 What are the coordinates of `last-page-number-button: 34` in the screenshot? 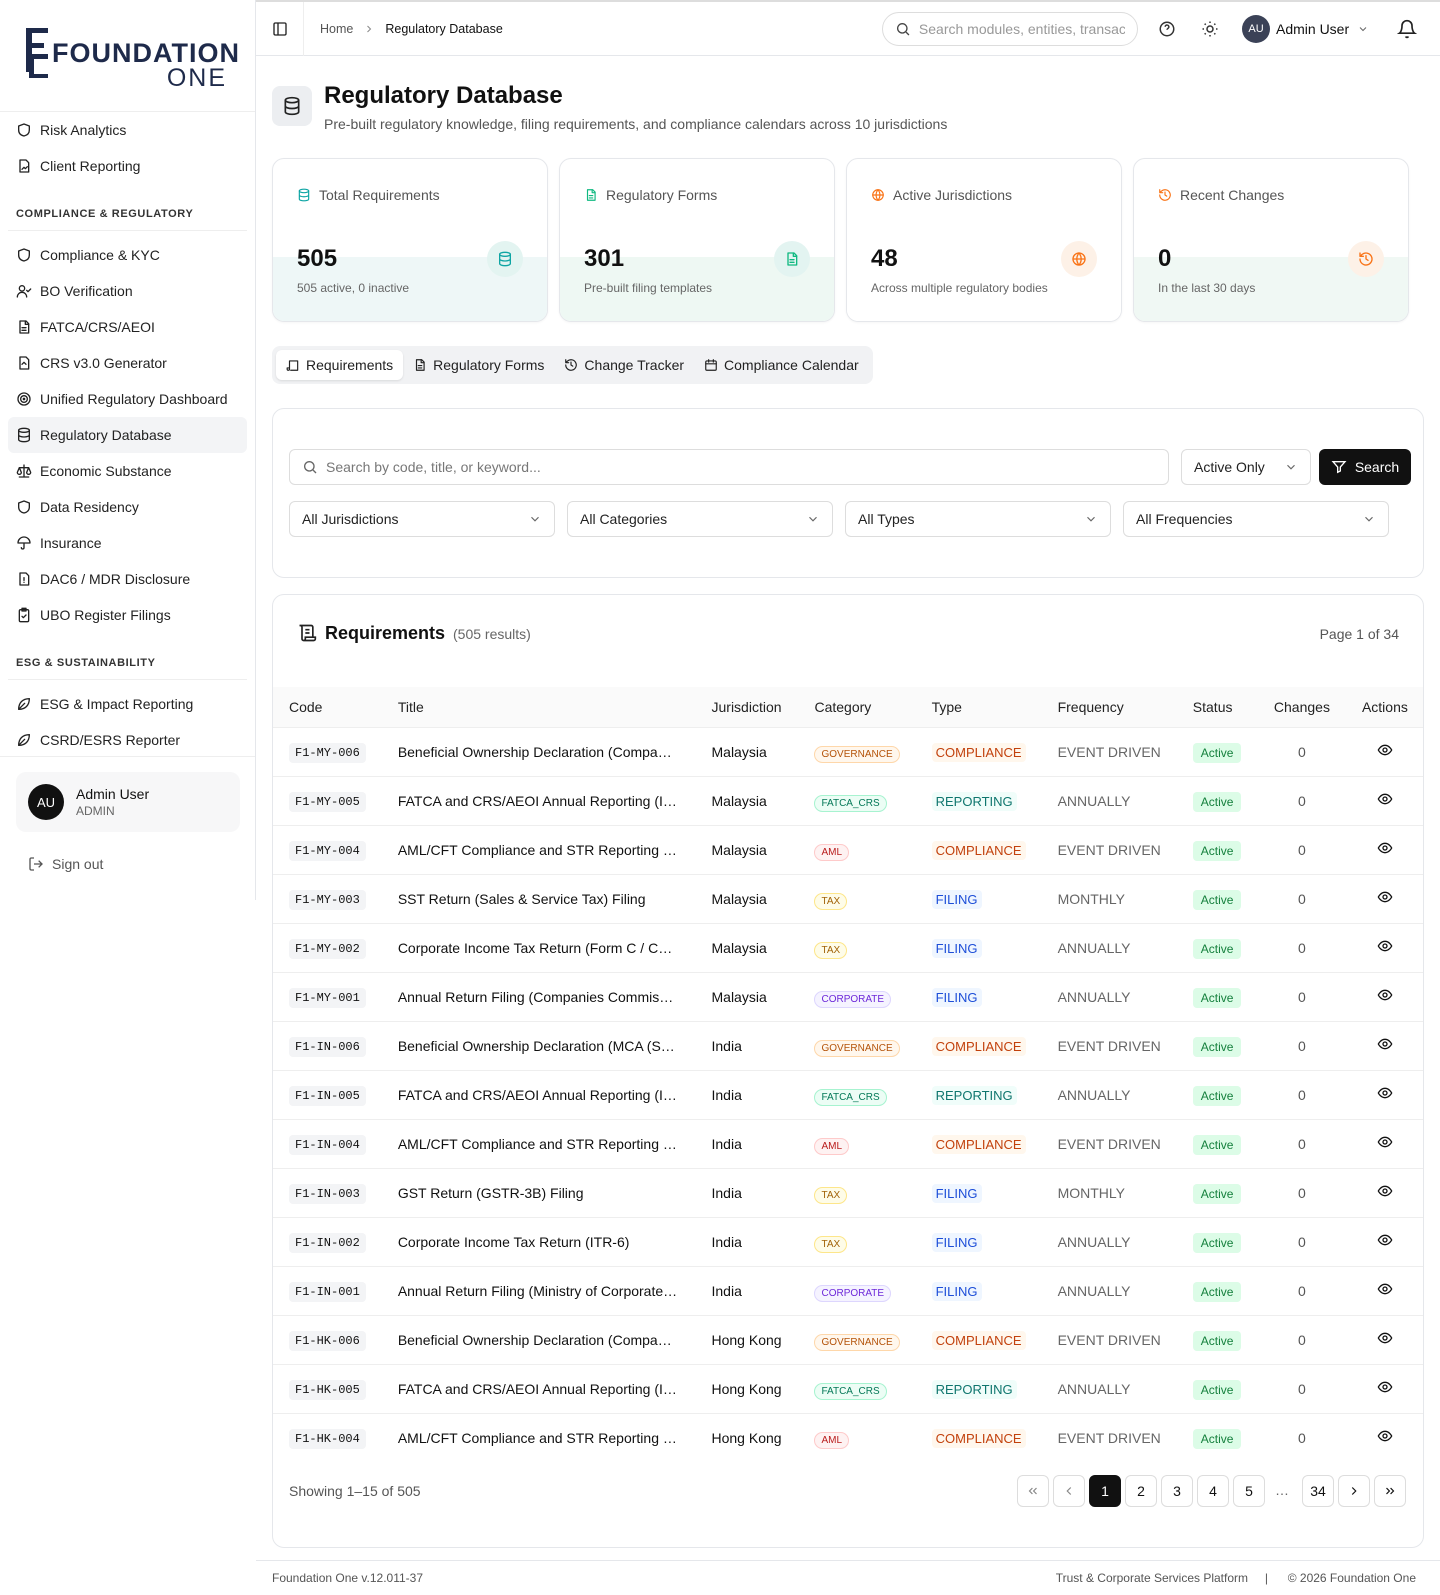 It's located at (1318, 1491).